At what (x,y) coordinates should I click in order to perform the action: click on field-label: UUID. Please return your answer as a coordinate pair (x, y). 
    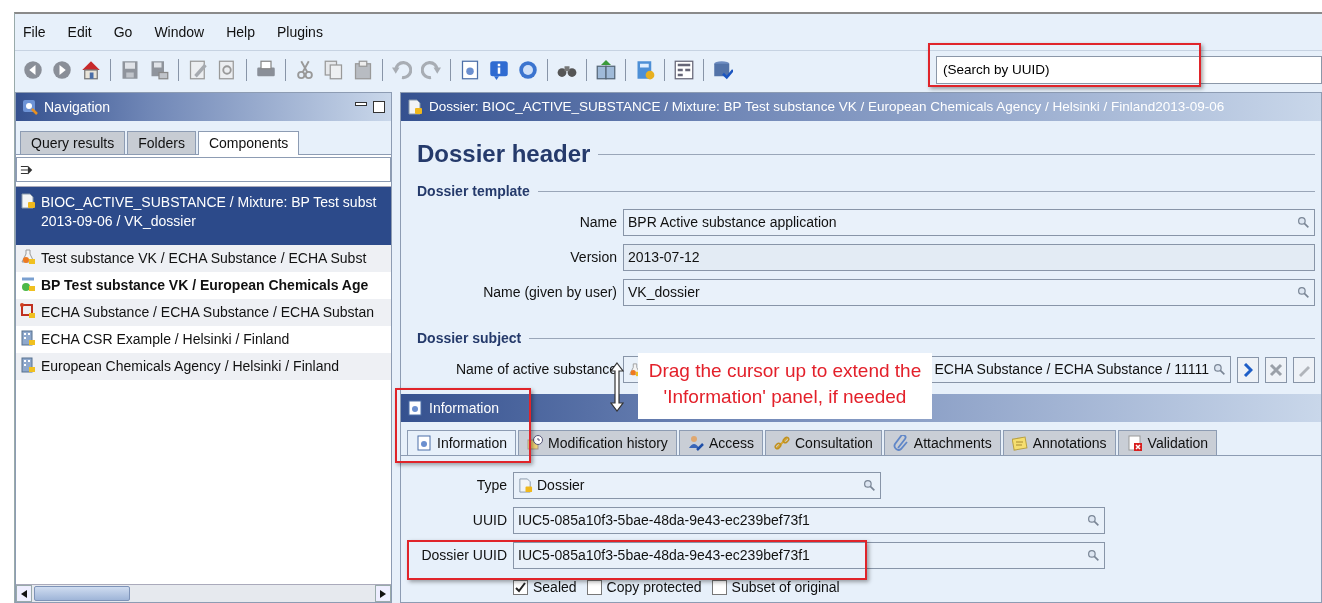
    Looking at the image, I should click on (489, 520).